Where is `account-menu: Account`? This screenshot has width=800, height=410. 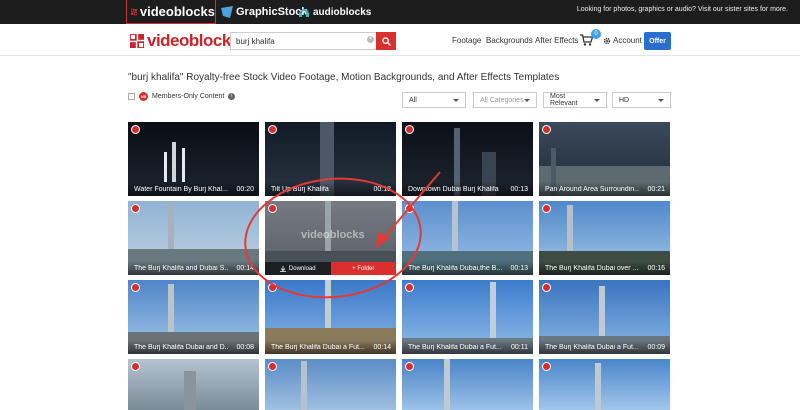
account-menu: Account is located at coordinates (622, 40).